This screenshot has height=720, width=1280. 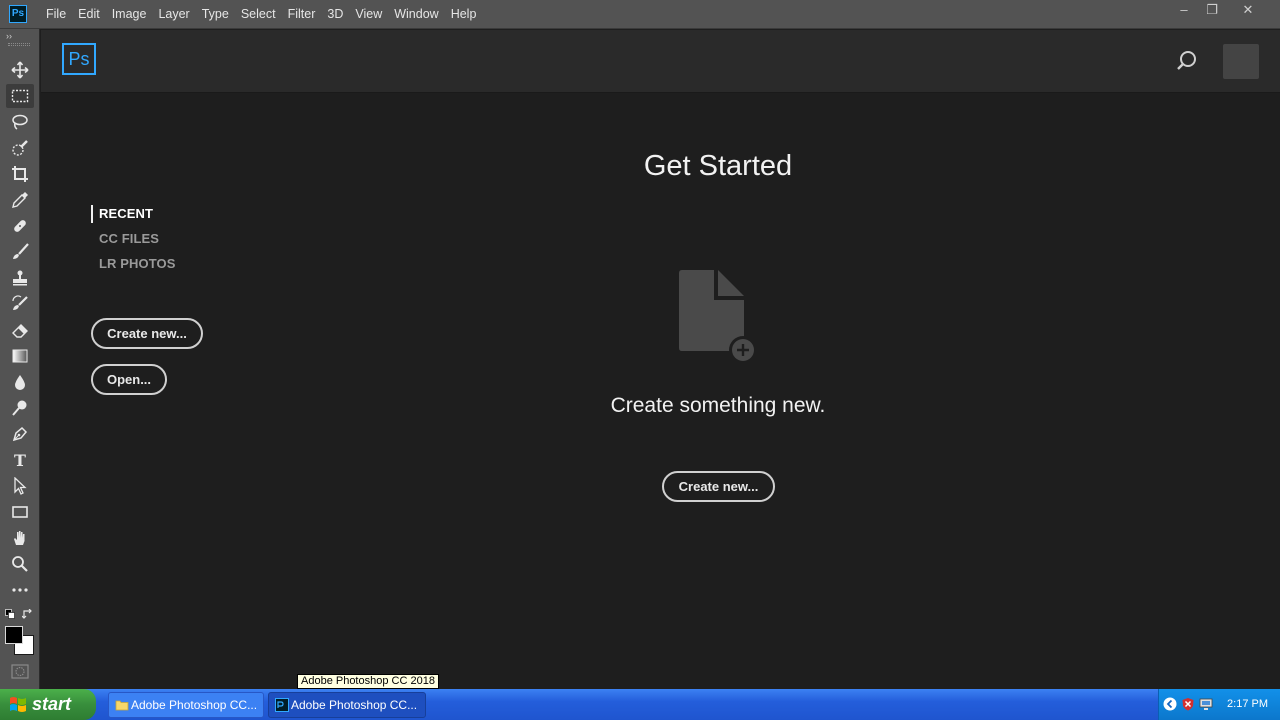 What do you see at coordinates (14, 635) in the screenshot?
I see `foreground-color-swatch` at bounding box center [14, 635].